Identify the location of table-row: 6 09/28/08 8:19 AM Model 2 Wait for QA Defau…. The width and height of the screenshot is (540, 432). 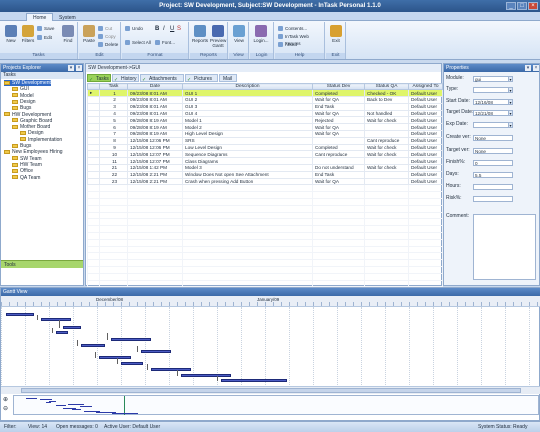
(265, 127).